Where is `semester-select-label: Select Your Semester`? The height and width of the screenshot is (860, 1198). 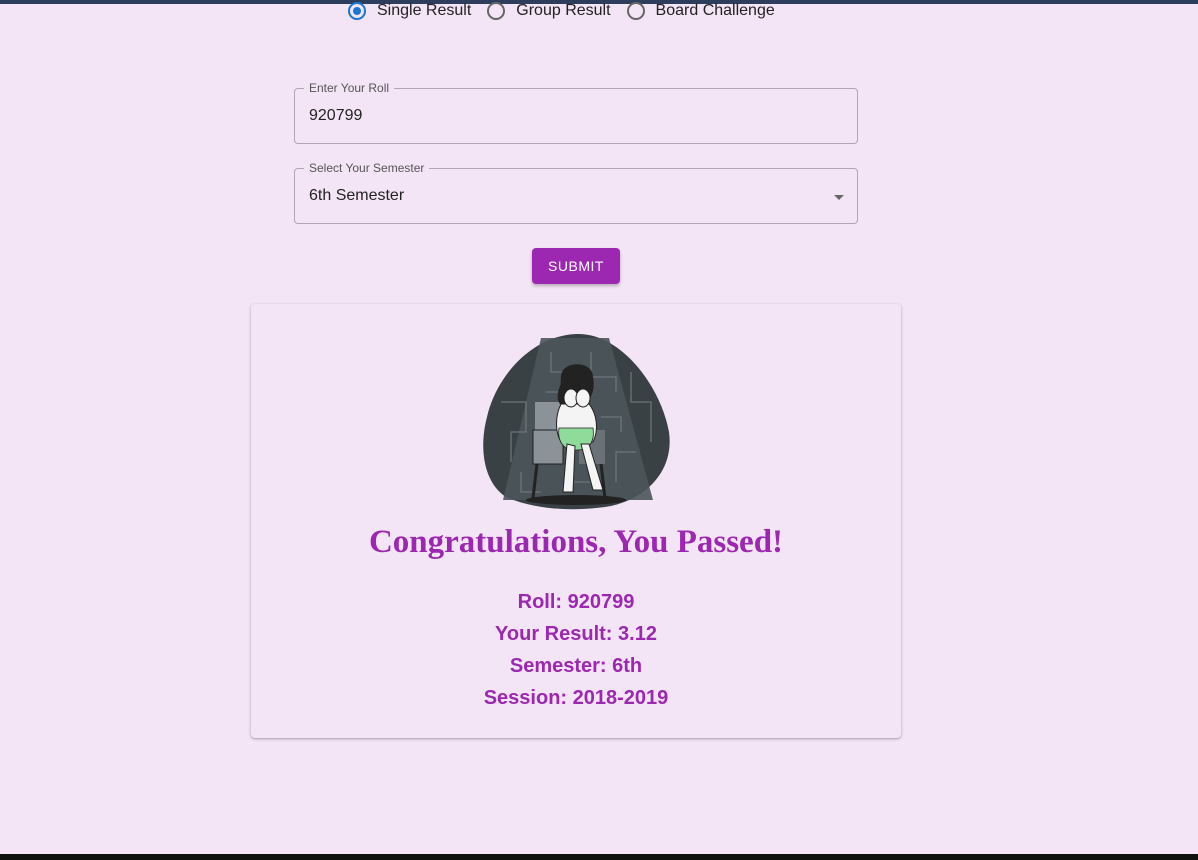 semester-select-label: Select Your Semester is located at coordinates (367, 168).